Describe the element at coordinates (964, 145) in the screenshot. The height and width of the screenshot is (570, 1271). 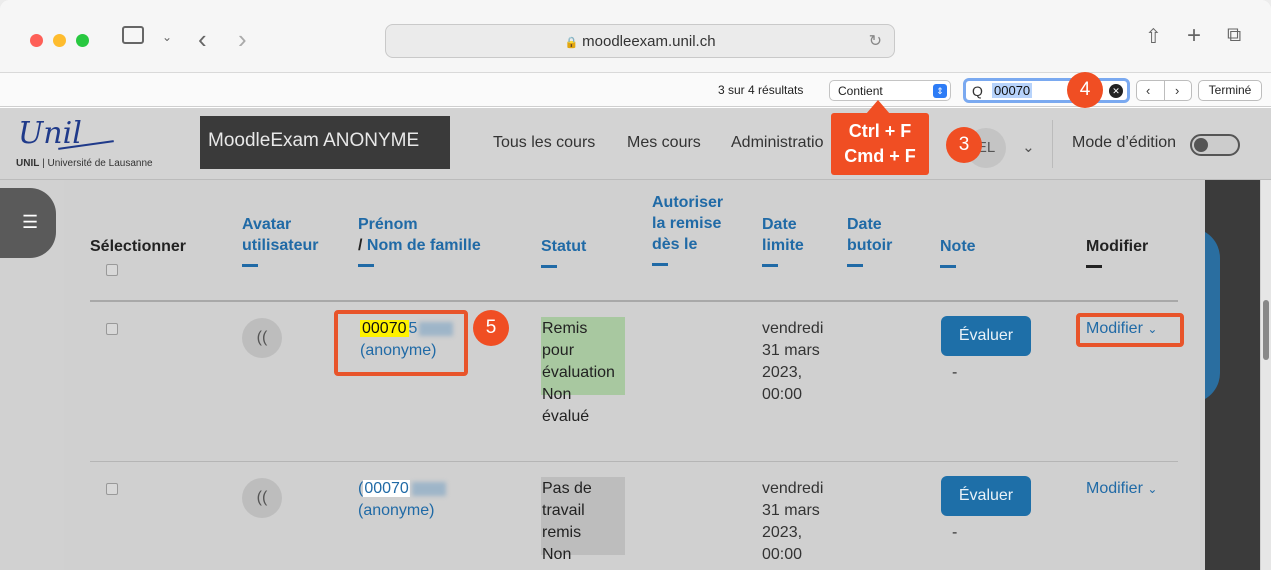
I see `annotation-step-3: 3` at that location.